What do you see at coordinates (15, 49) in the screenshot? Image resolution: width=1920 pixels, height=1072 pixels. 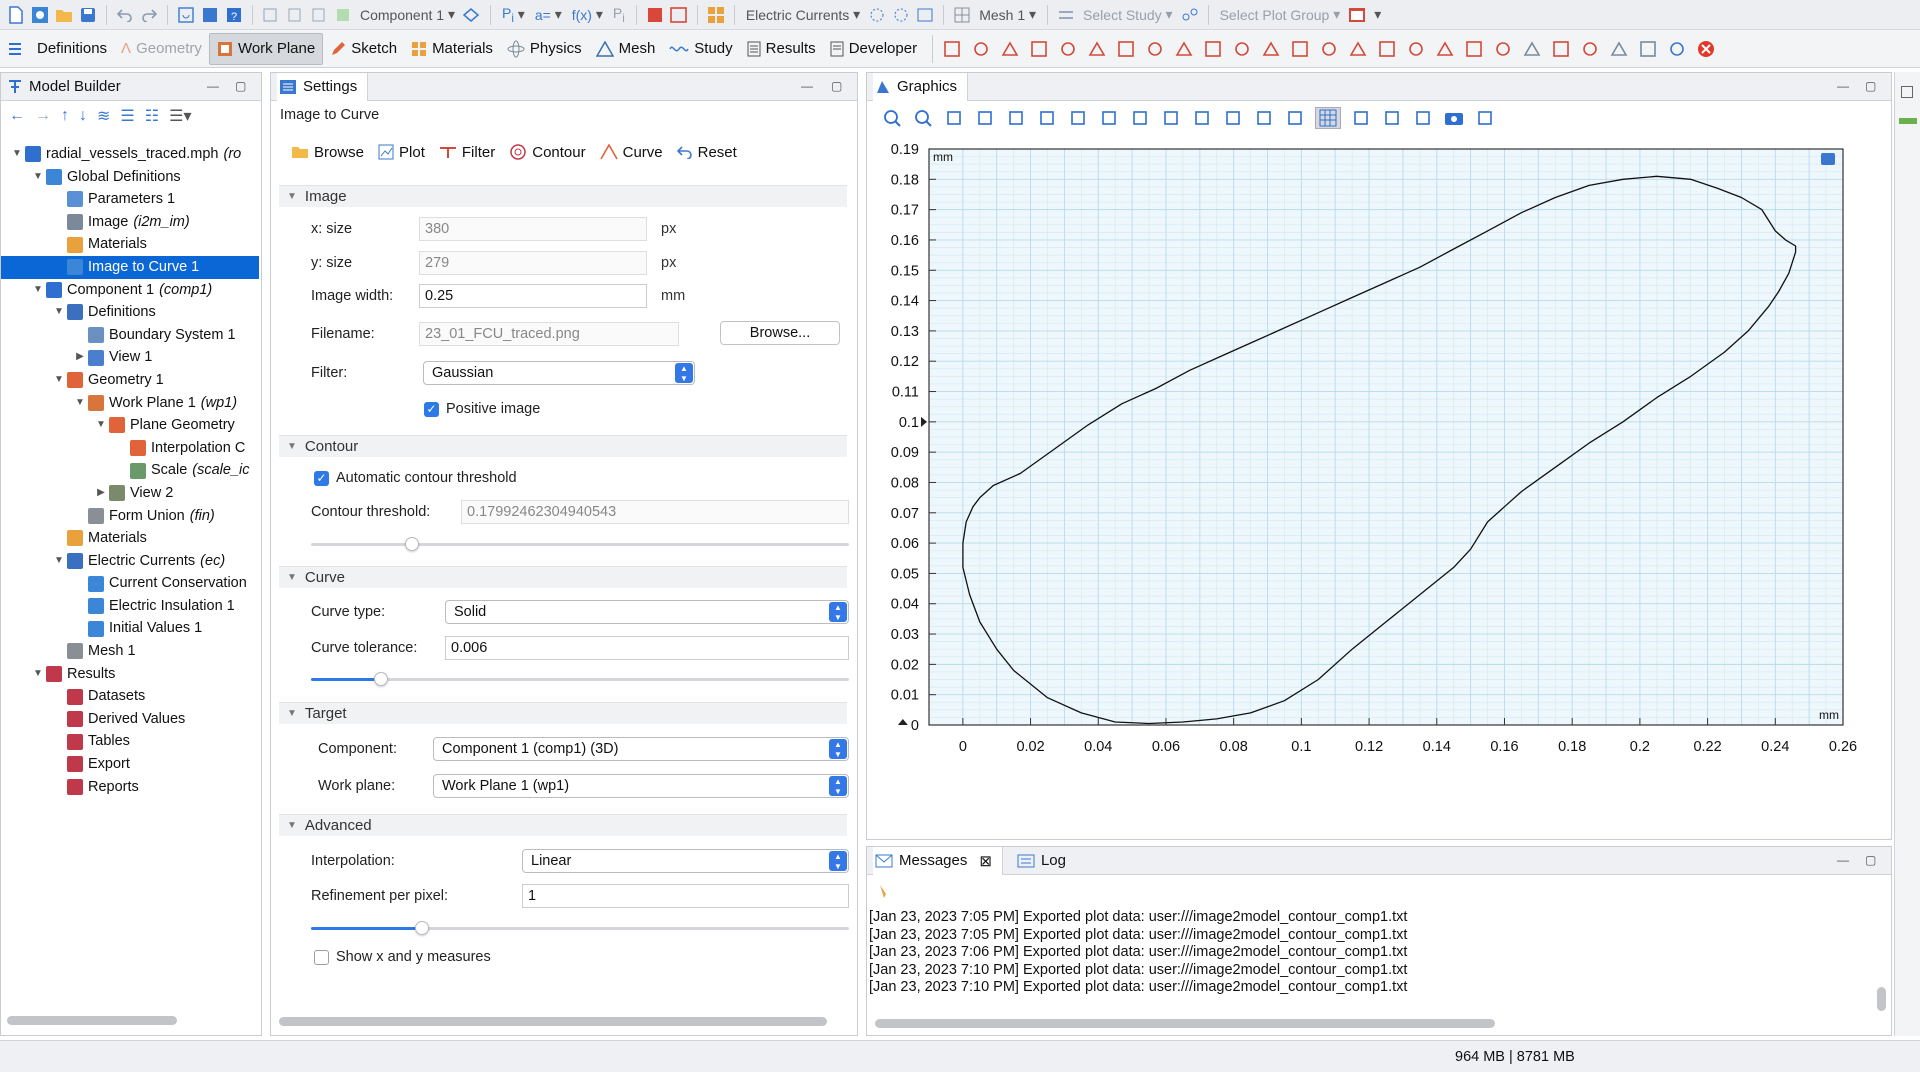 I see `hamburger-menu-icon` at bounding box center [15, 49].